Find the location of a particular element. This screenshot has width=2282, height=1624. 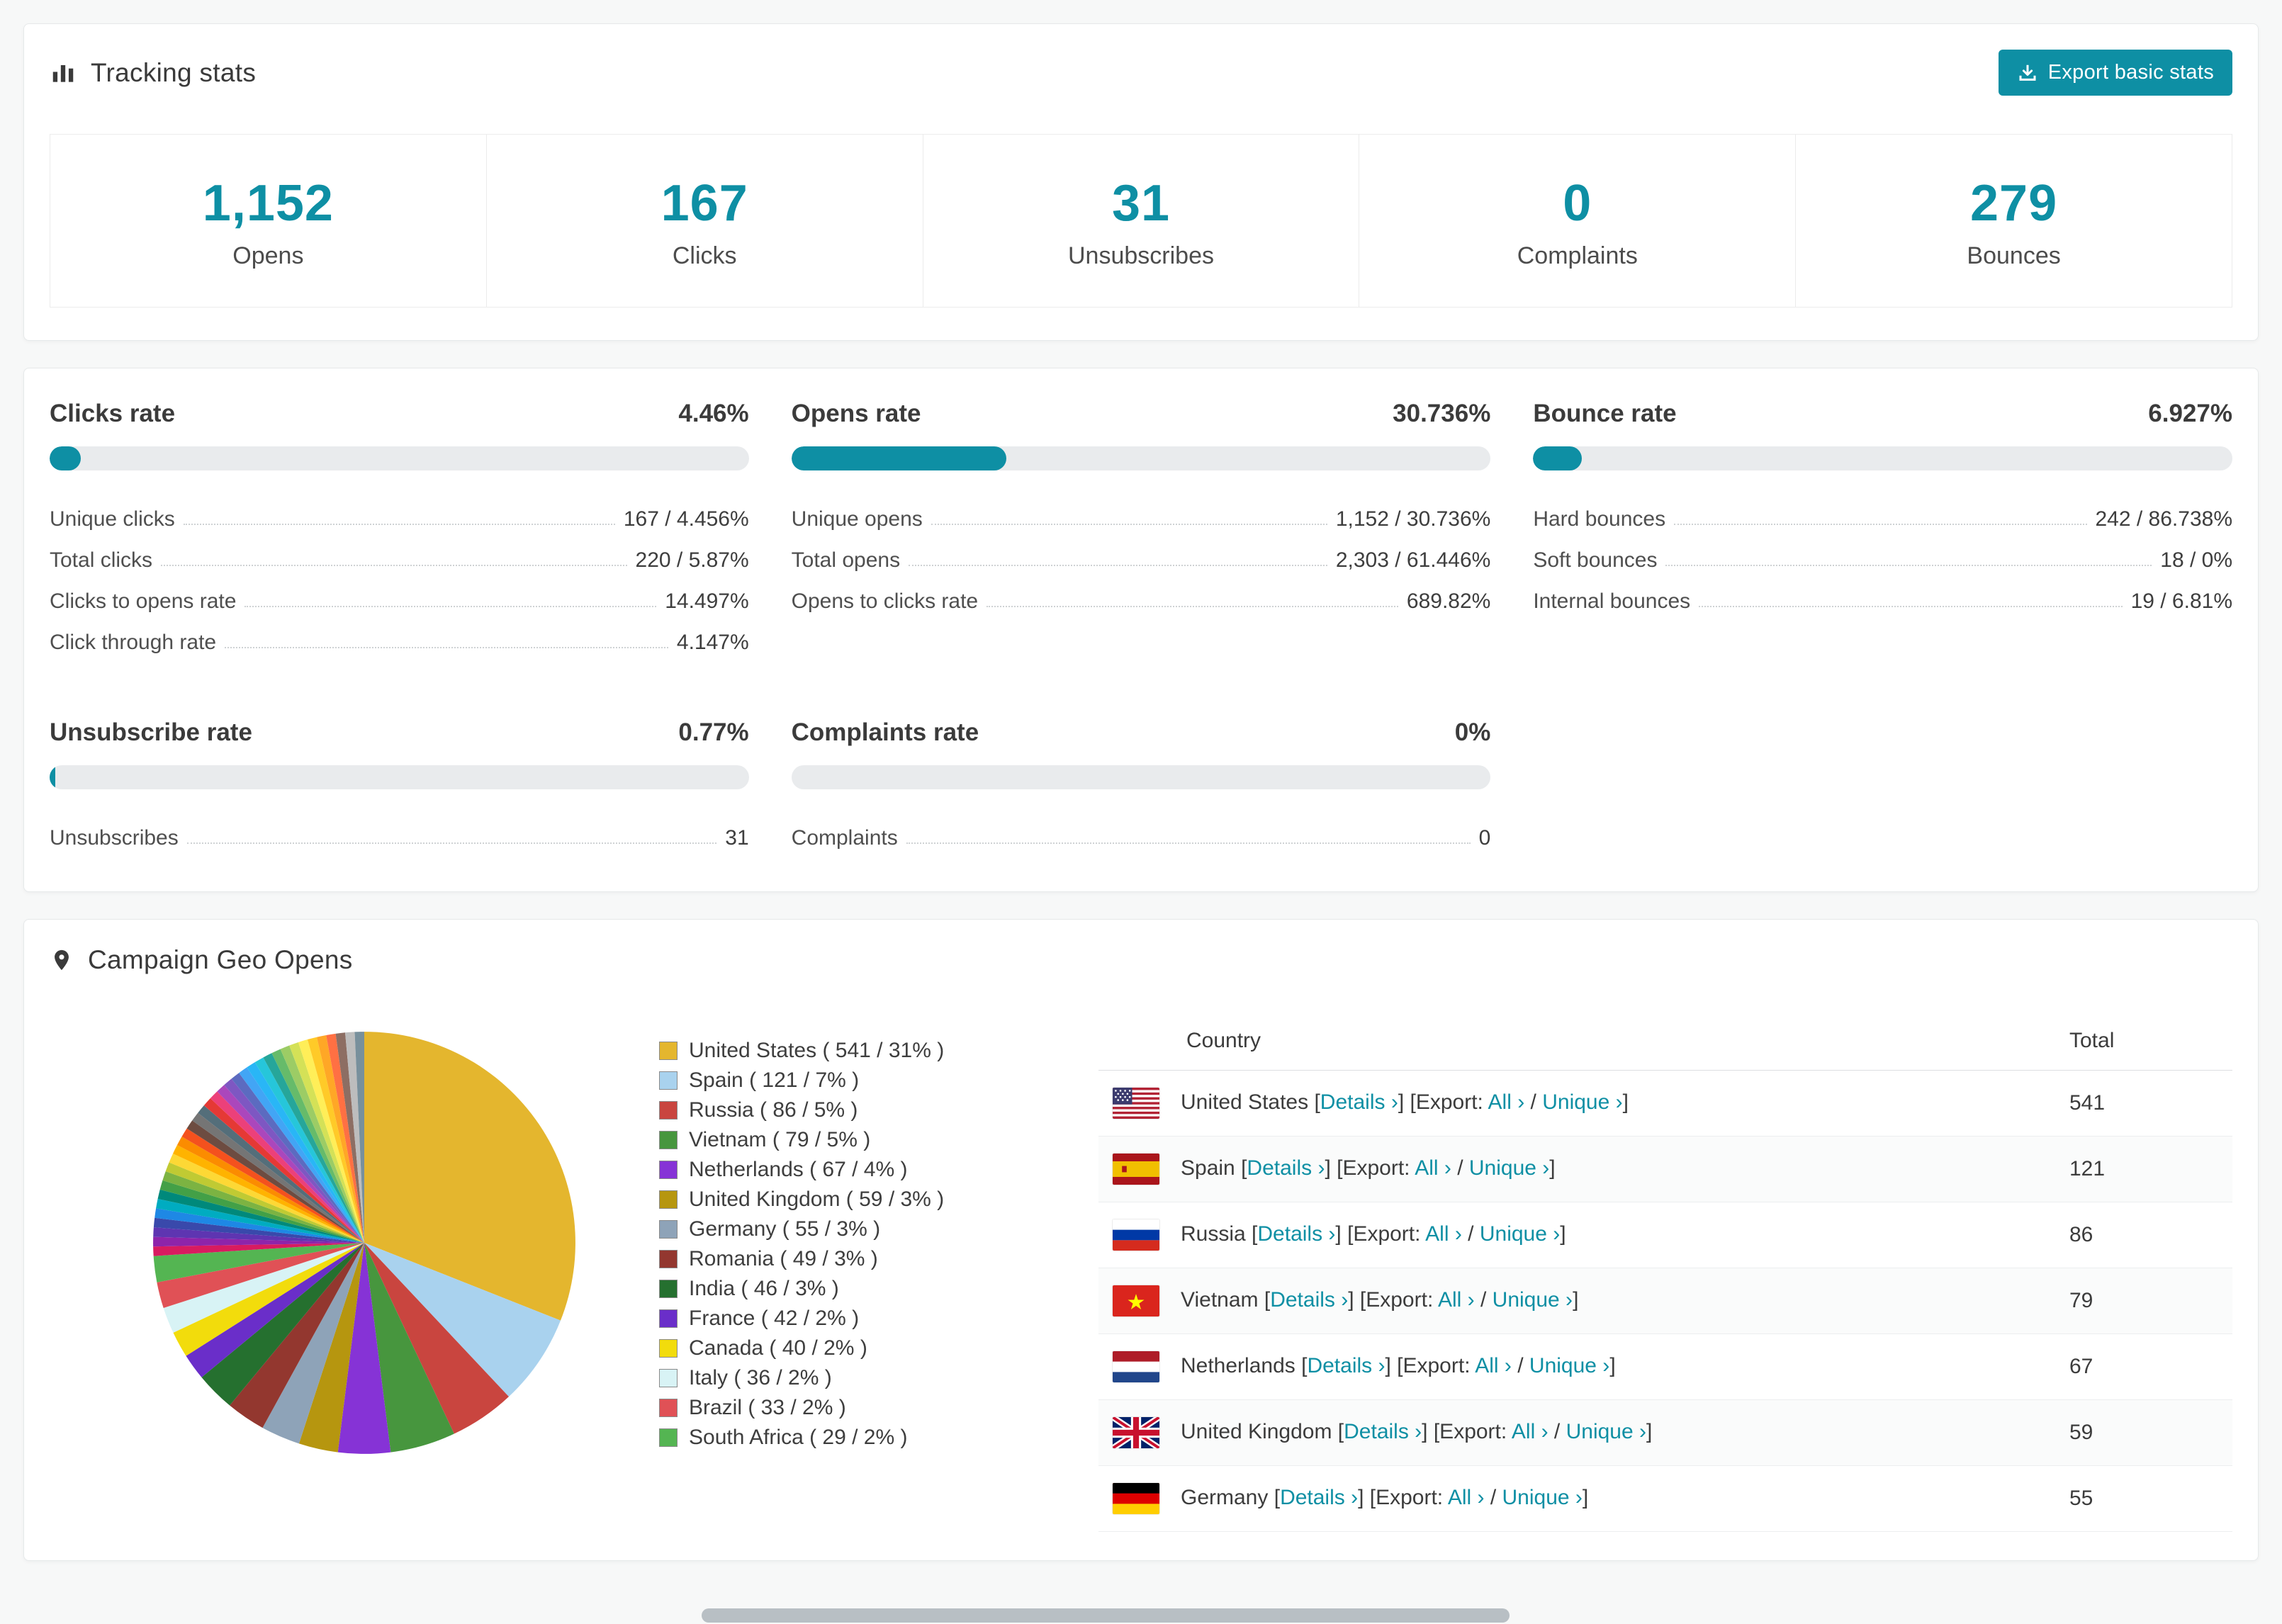

legend-label: Romania ( 49 / 3% ) is located at coordinates (783, 1259).